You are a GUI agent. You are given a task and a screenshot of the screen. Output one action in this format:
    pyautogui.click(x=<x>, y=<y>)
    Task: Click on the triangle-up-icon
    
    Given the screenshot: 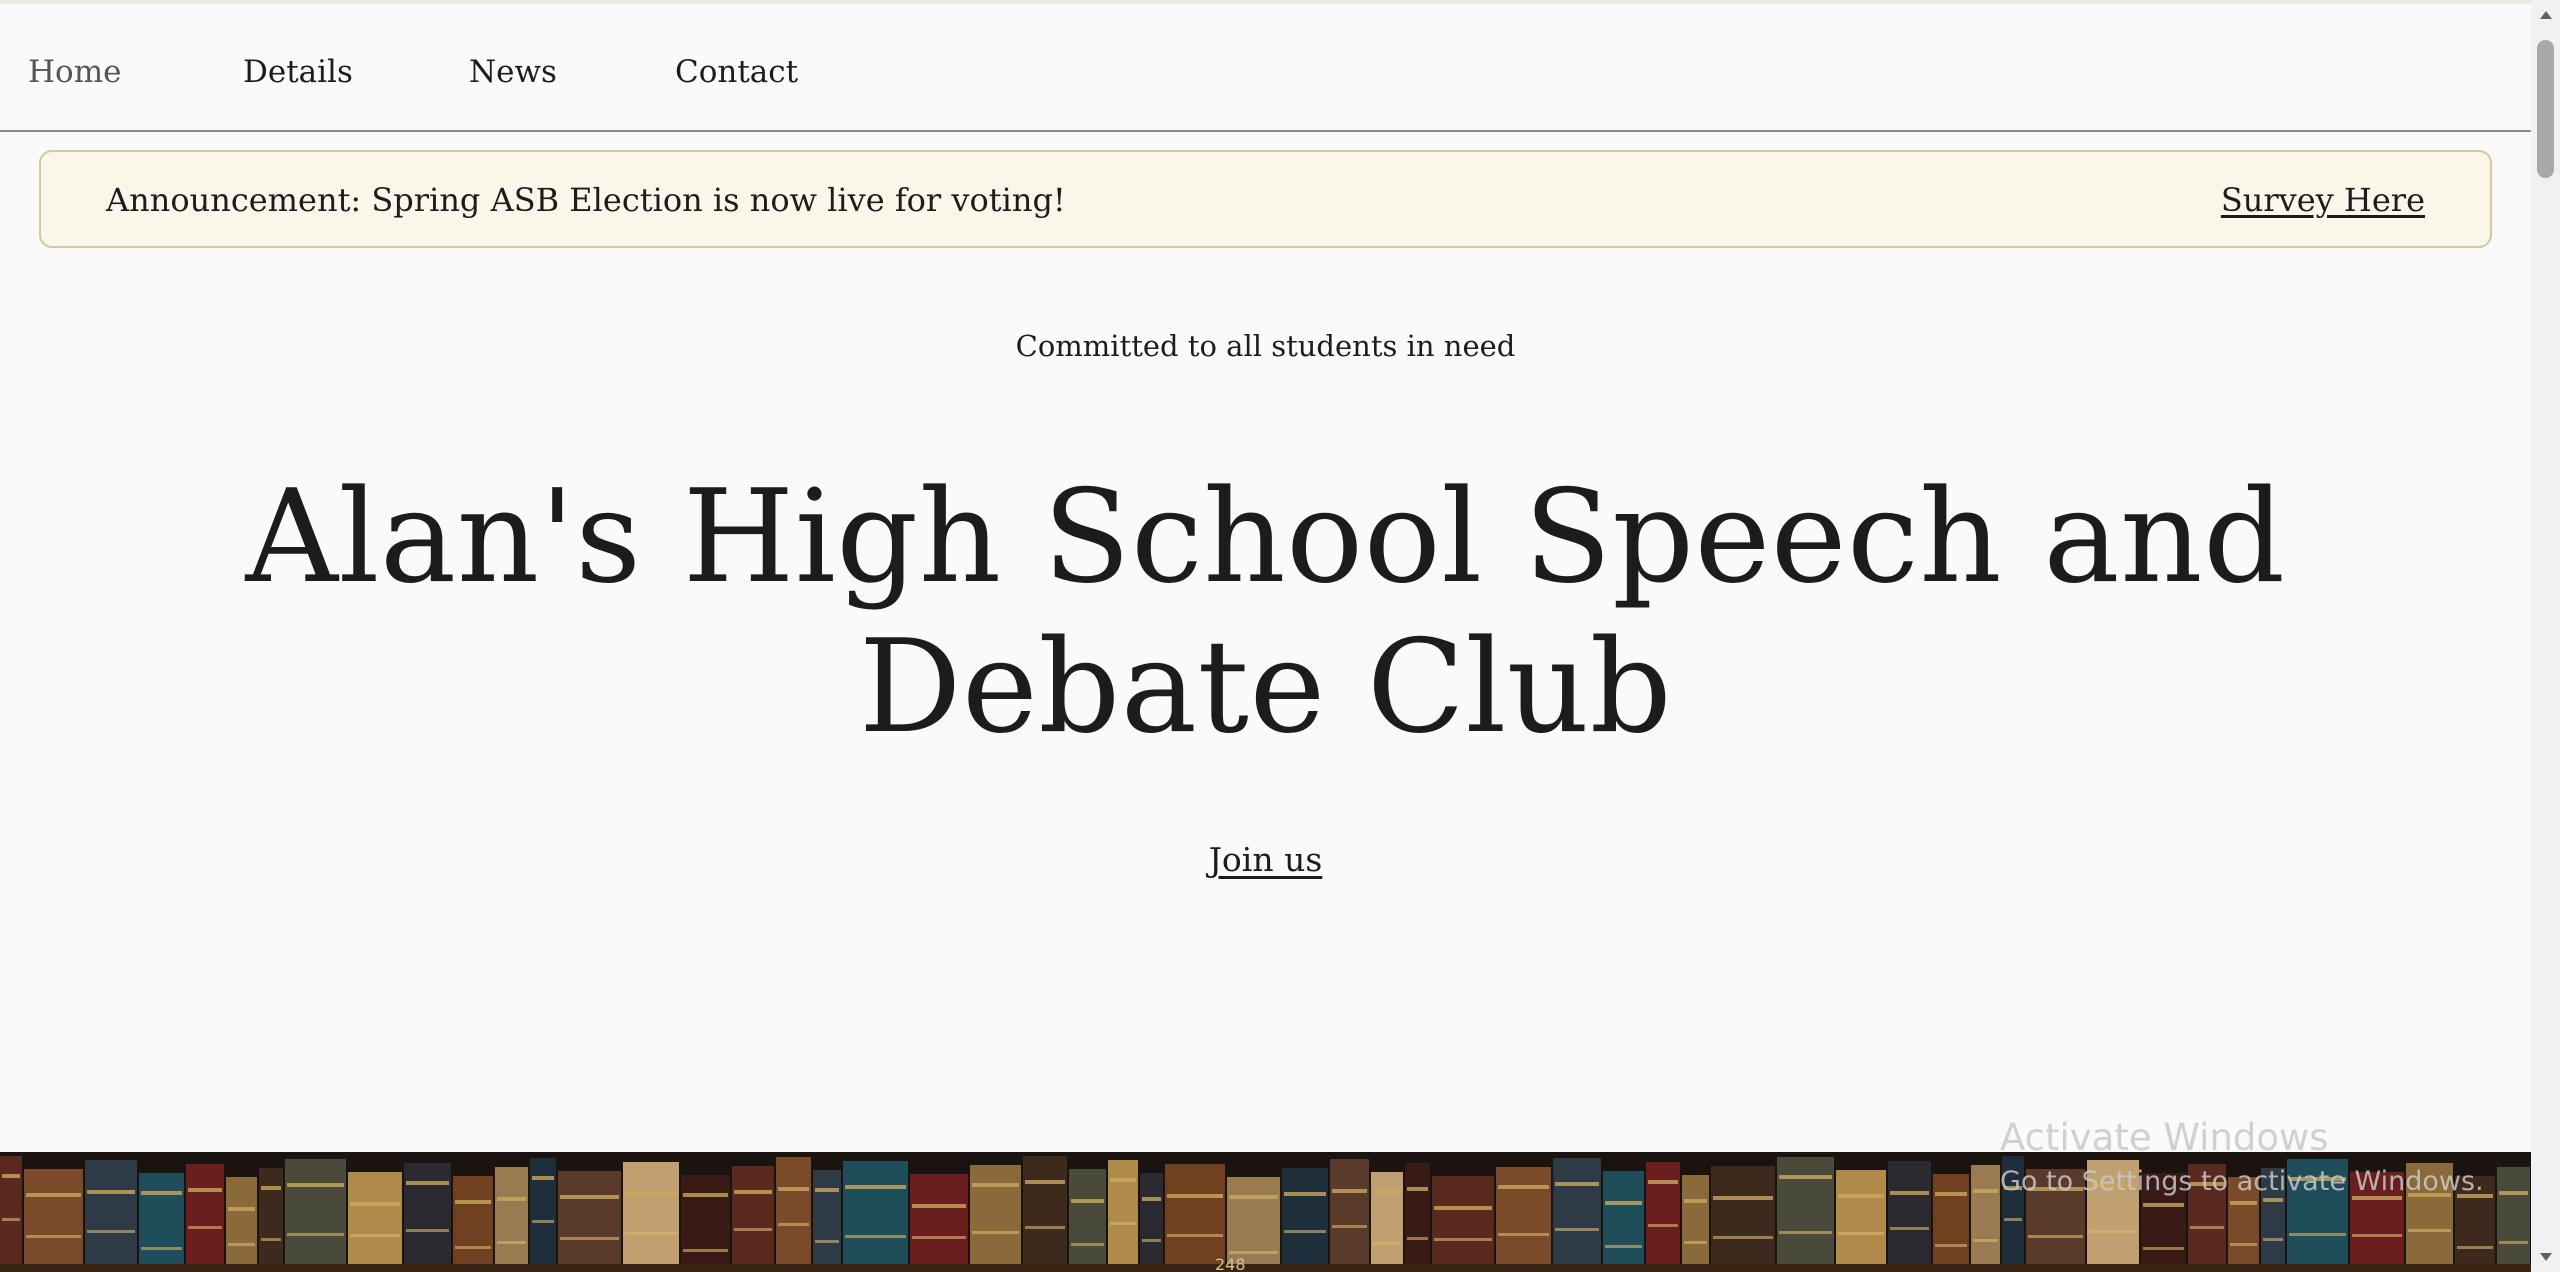 What is the action you would take?
    pyautogui.click(x=2545, y=15)
    